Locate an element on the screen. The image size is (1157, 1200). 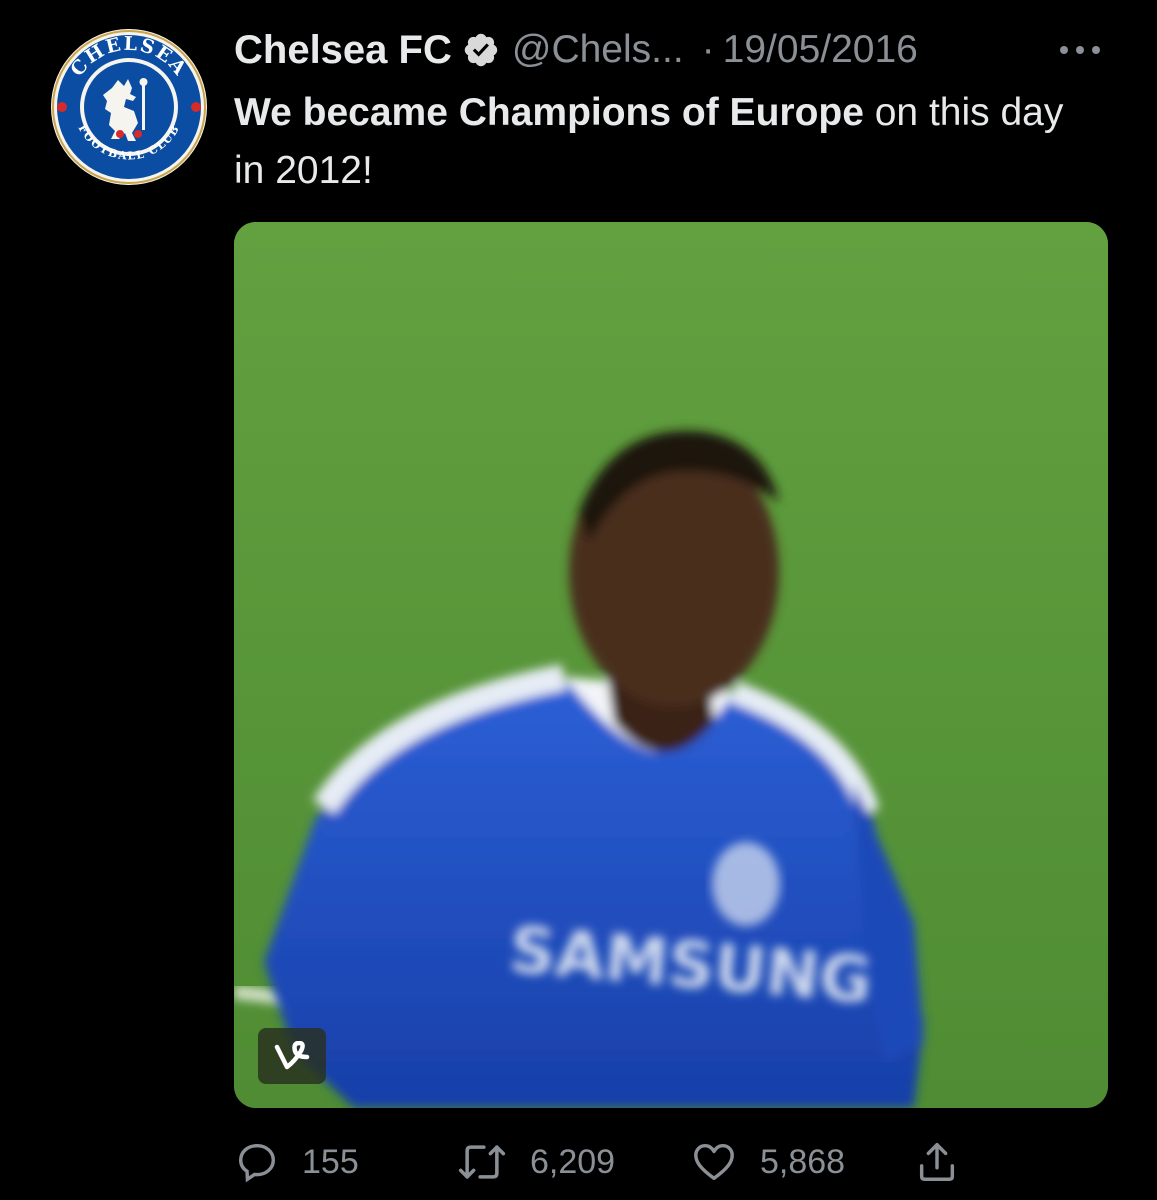
tweet-date: 19/05/2016 is located at coordinates (820, 50).